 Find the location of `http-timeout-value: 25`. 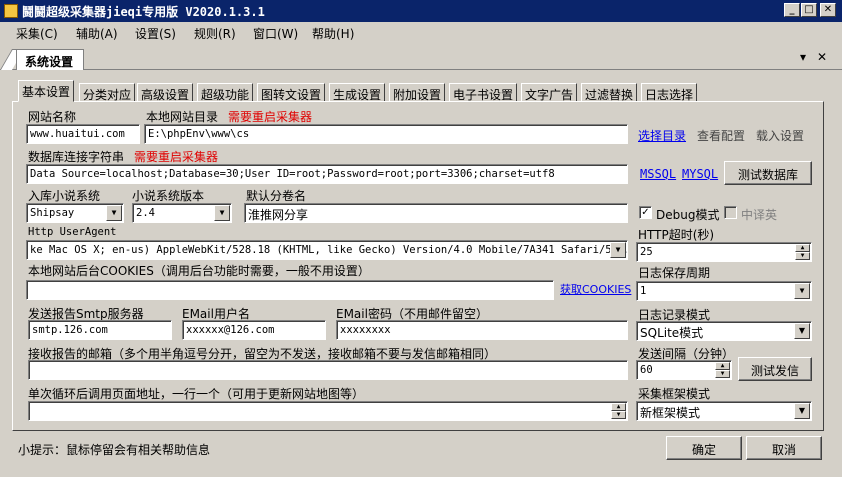

http-timeout-value: 25 is located at coordinates (646, 252).